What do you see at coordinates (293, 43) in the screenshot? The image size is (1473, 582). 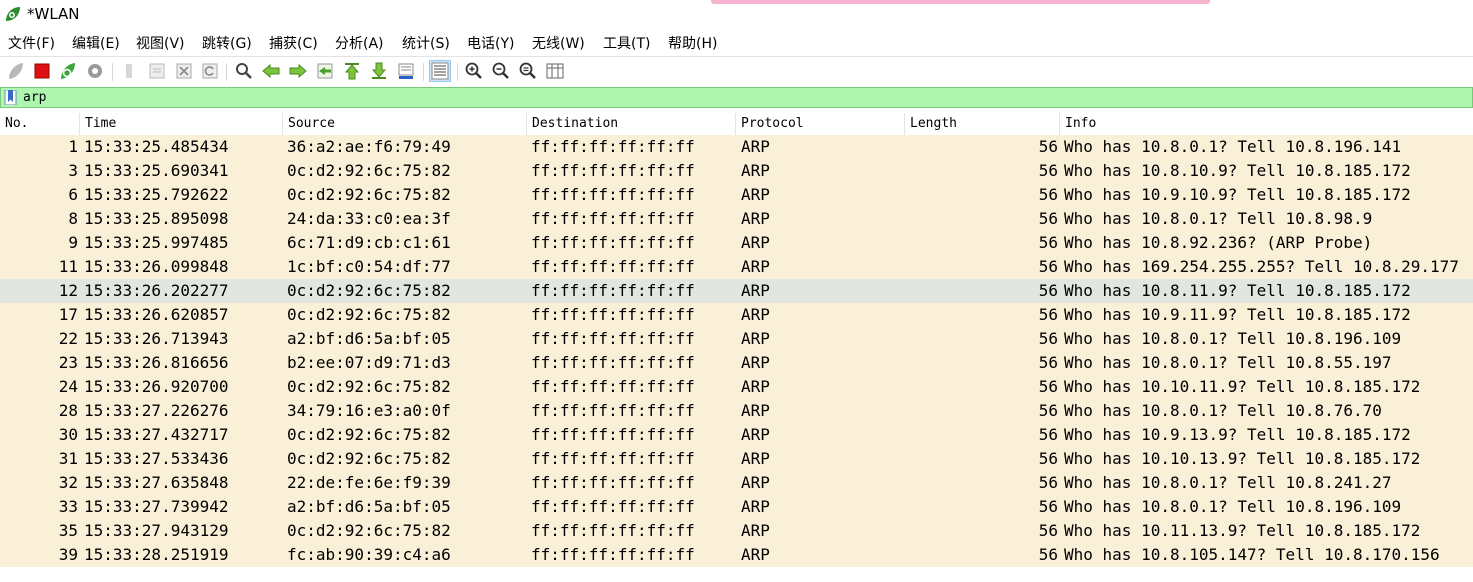 I see `menu-capture: 捕获(C)` at bounding box center [293, 43].